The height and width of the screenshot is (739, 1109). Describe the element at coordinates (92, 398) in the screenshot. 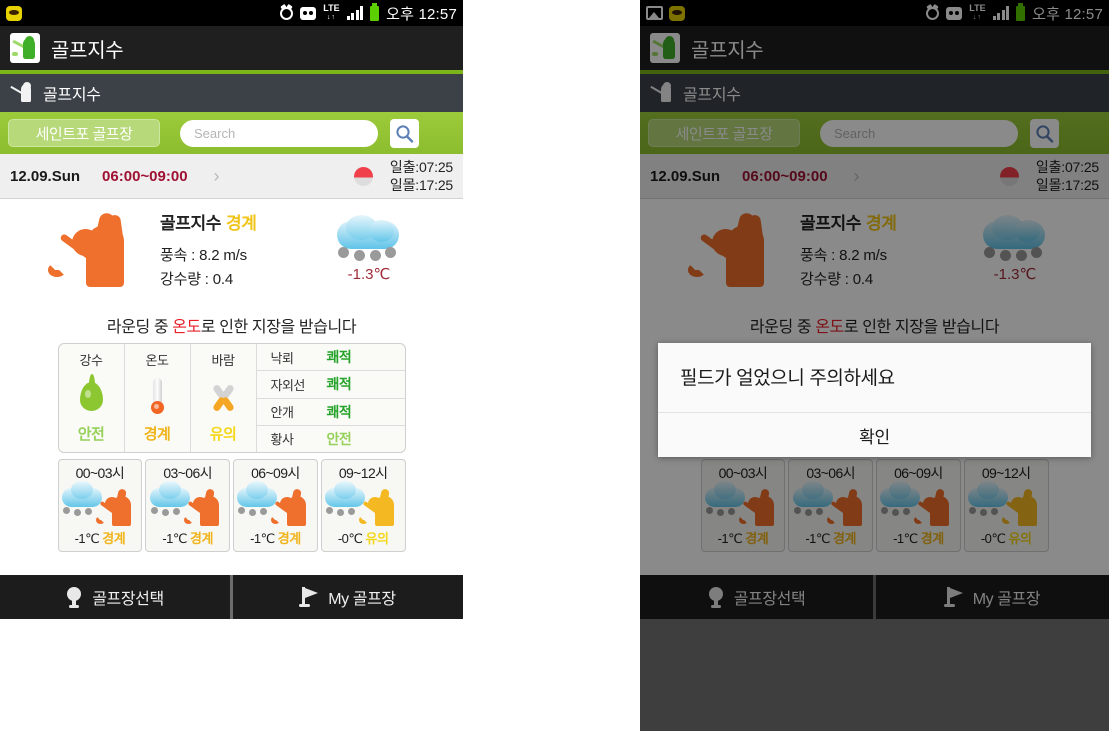

I see `indicator-column-precipitation: 강수 안전` at that location.